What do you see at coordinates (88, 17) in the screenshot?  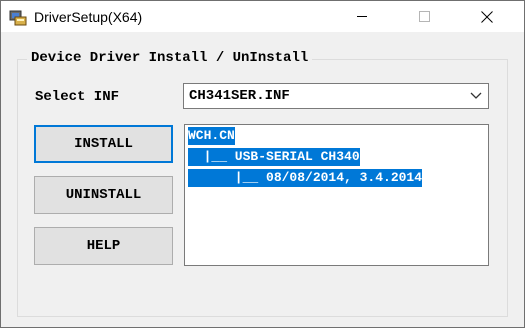 I see `window-title: DriverSetup(X64)` at bounding box center [88, 17].